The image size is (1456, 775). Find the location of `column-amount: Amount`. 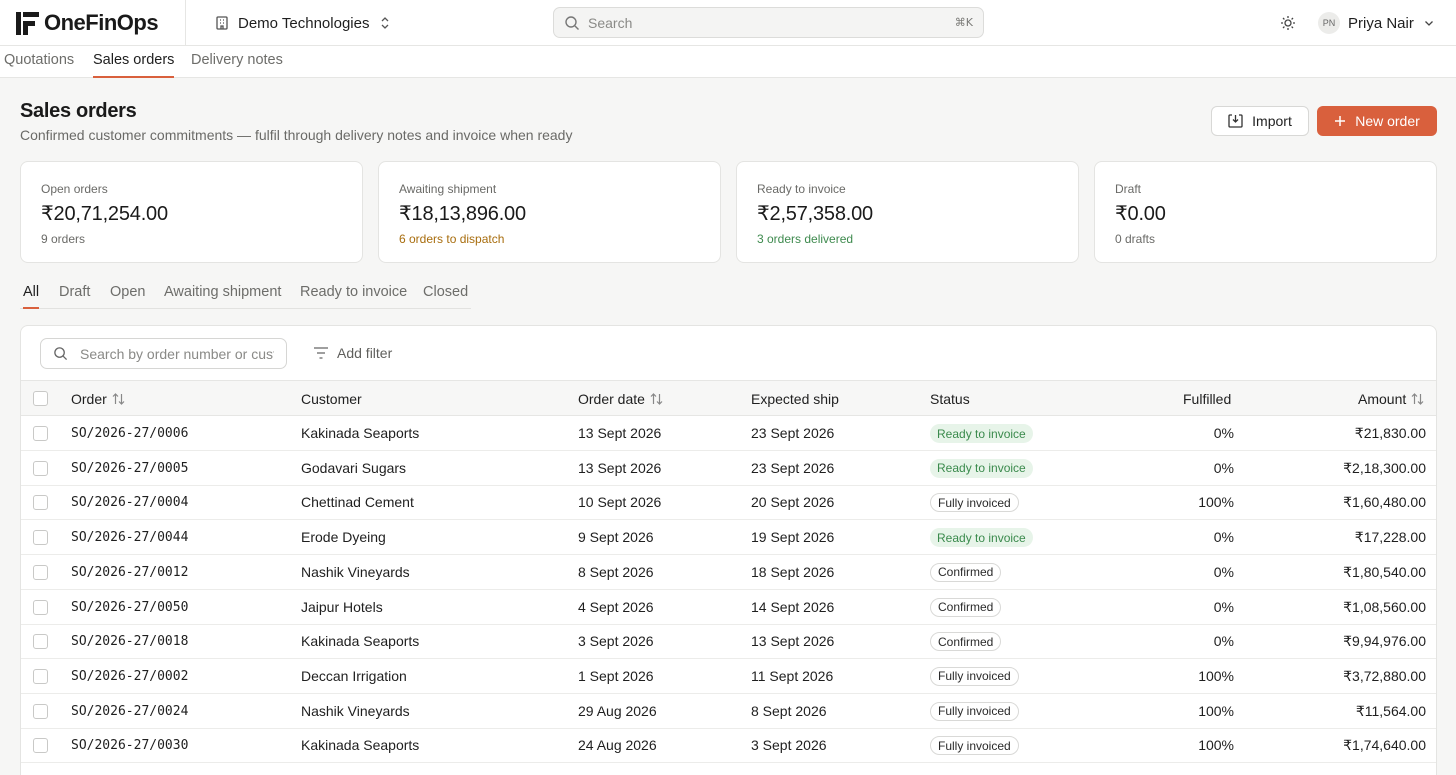

column-amount: Amount is located at coordinates (1391, 399).